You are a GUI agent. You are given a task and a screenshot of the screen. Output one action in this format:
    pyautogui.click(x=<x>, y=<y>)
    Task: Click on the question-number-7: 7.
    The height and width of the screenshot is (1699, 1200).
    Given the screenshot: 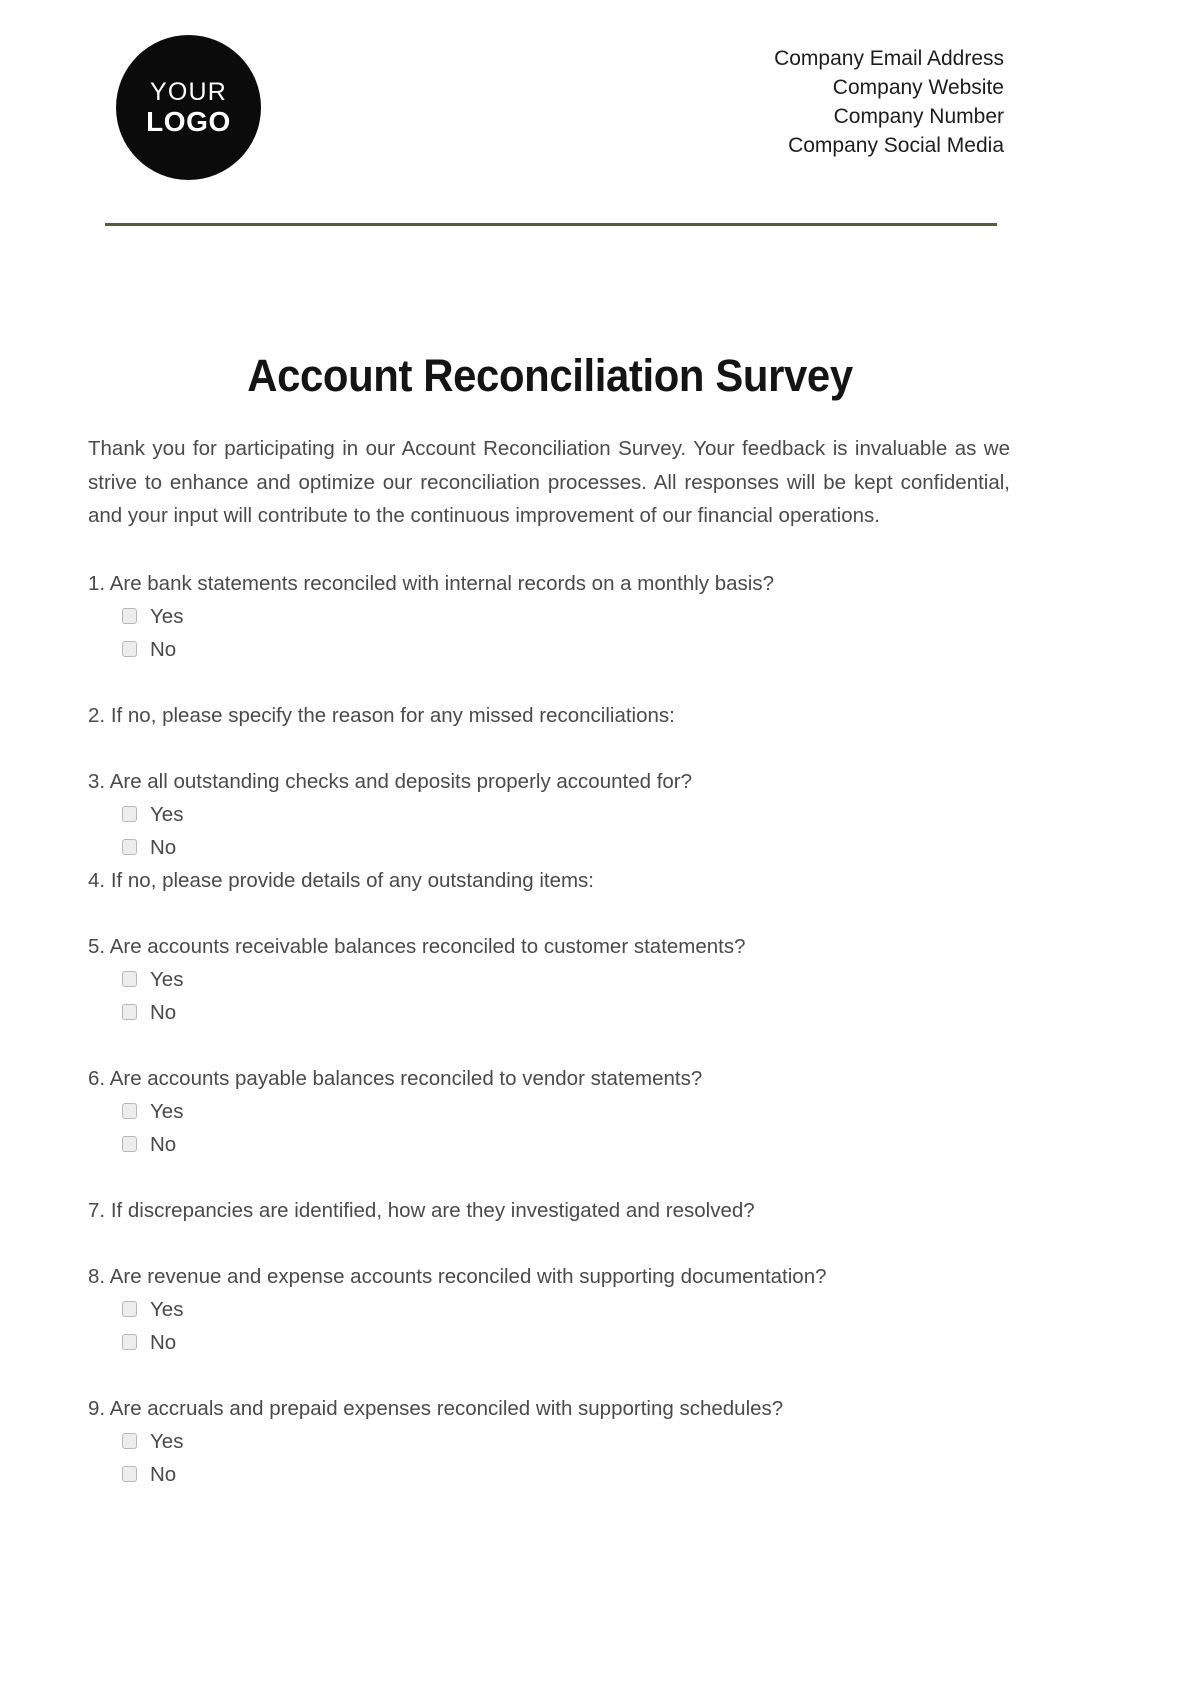 What is the action you would take?
    pyautogui.click(x=97, y=1210)
    